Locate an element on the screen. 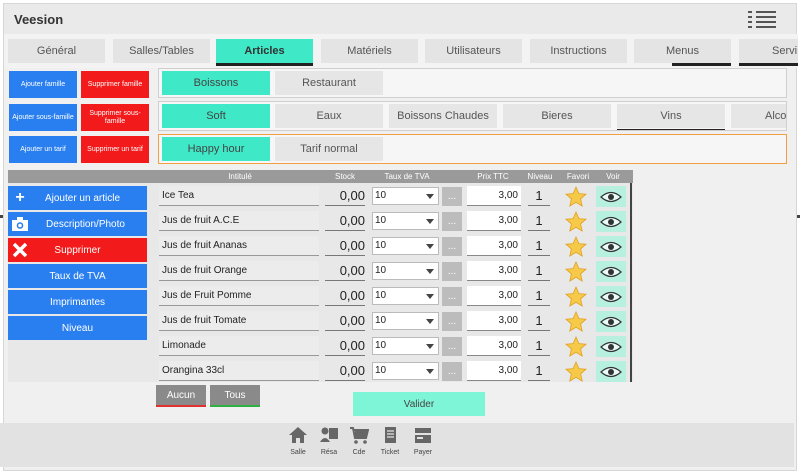 This screenshot has width=800, height=475. nav-cde: Cde is located at coordinates (359, 444).